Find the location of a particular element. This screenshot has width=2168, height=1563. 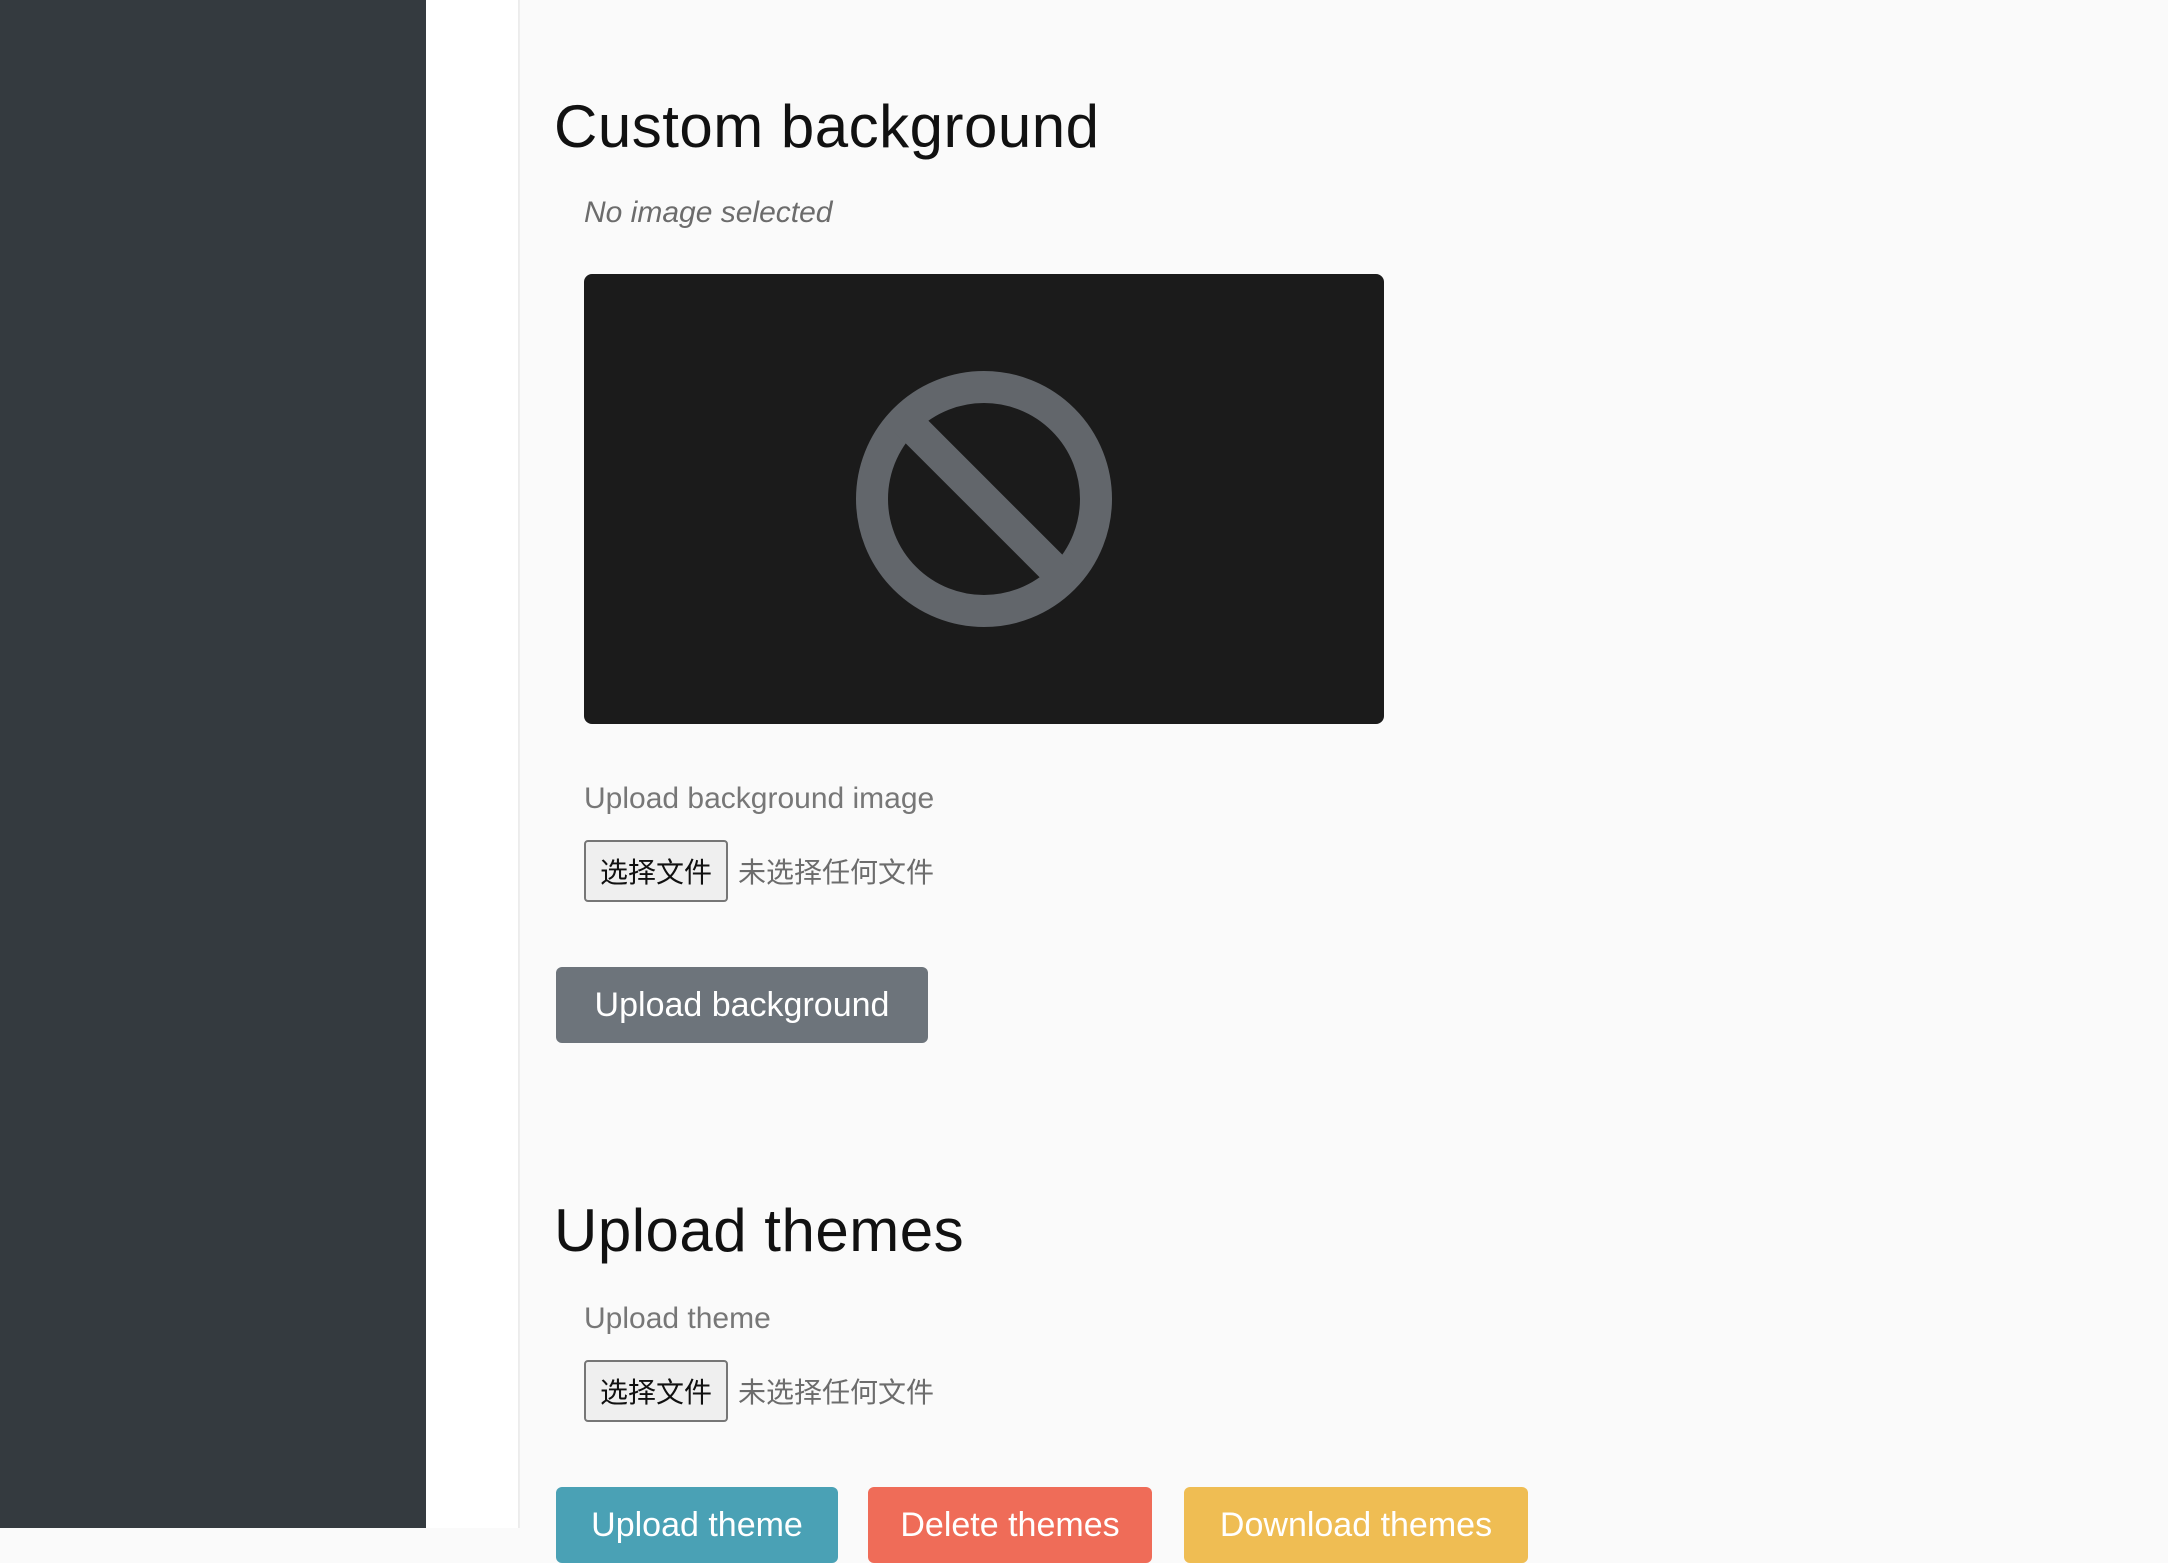

choose-file-button: 选择文件 is located at coordinates (656, 871).